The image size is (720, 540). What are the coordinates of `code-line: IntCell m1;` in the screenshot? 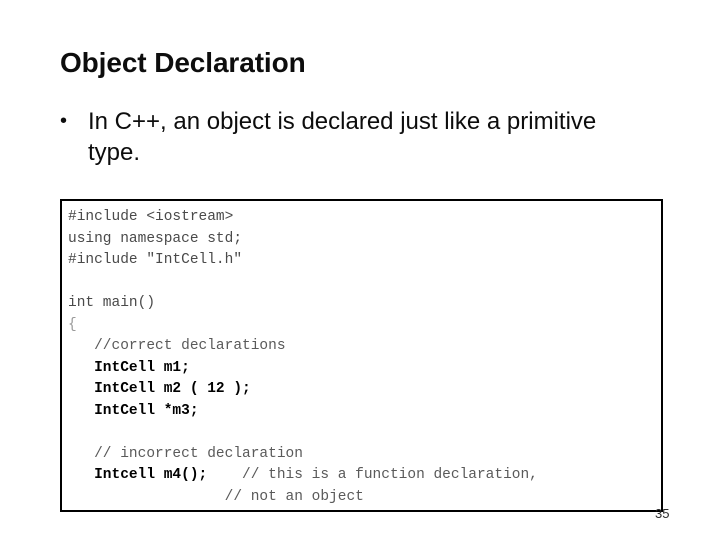 It's located at (364, 369).